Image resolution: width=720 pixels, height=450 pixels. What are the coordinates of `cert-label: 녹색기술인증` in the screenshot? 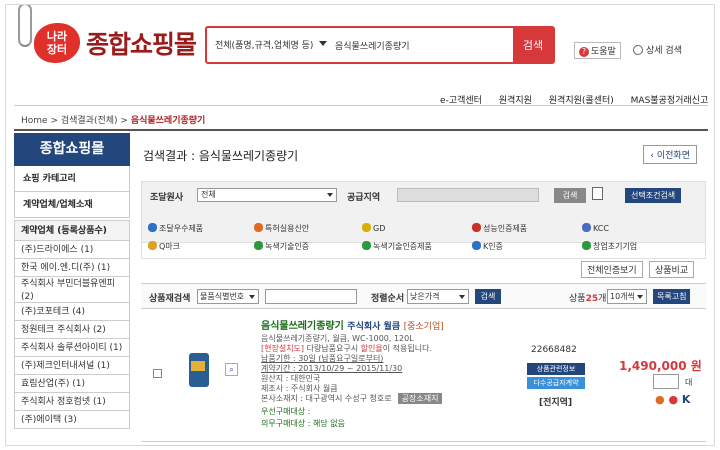 It's located at (287, 246).